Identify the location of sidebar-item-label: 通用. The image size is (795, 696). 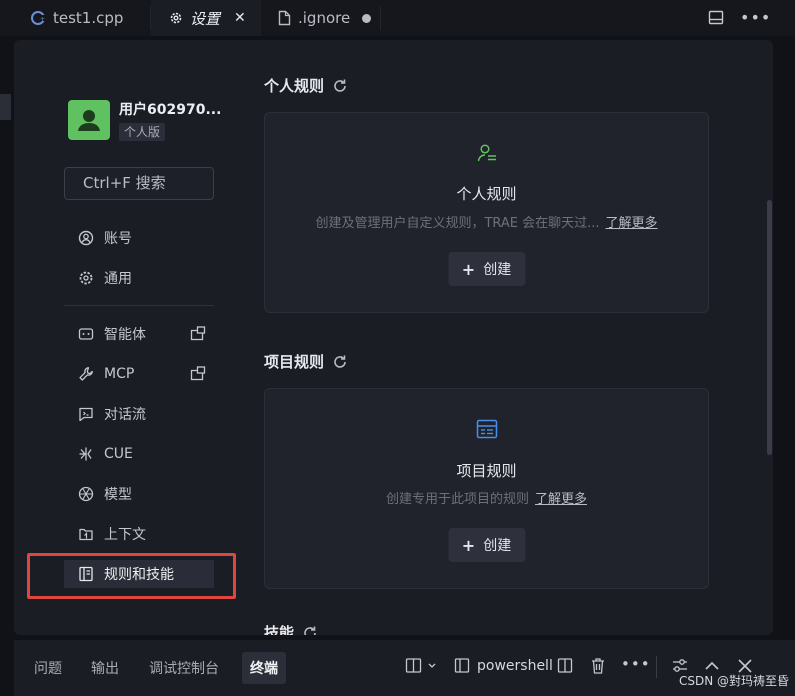
(118, 279).